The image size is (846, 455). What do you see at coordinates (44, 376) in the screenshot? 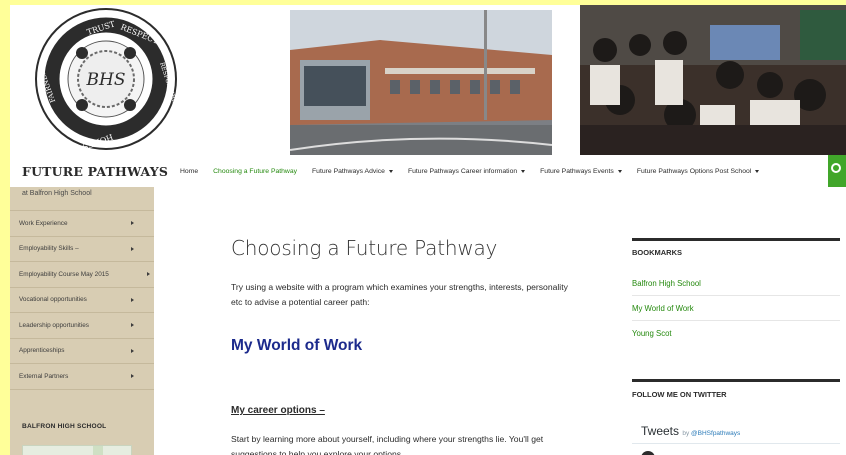
I see `sidebar-item-label: External Partners` at bounding box center [44, 376].